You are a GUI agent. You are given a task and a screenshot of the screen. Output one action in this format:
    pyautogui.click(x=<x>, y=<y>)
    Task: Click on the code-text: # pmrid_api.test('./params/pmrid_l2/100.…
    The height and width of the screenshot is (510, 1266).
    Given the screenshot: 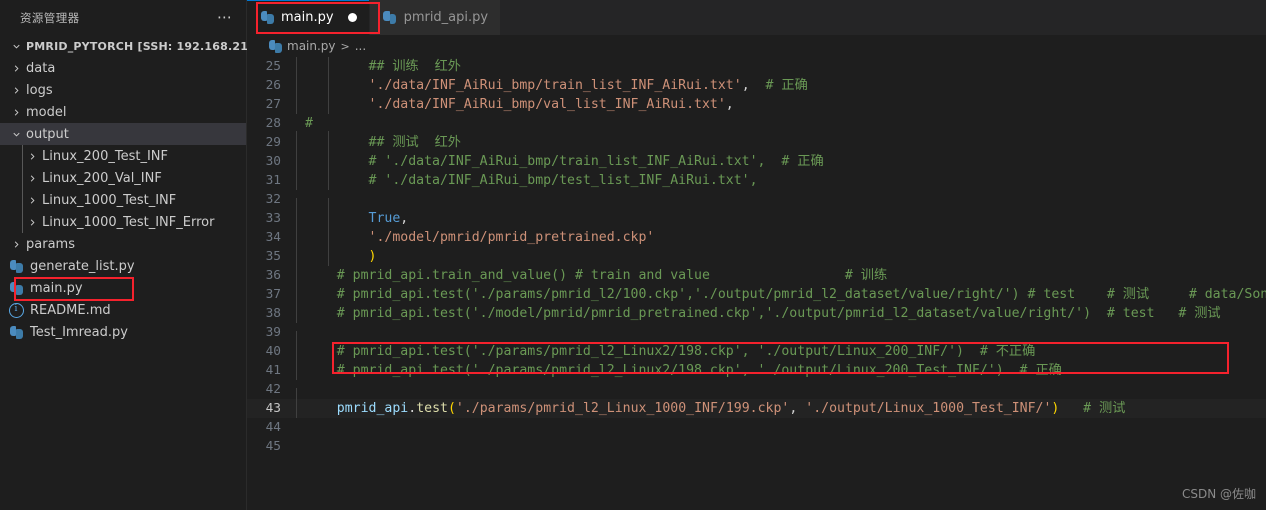 What is the action you would take?
    pyautogui.click(x=780, y=293)
    